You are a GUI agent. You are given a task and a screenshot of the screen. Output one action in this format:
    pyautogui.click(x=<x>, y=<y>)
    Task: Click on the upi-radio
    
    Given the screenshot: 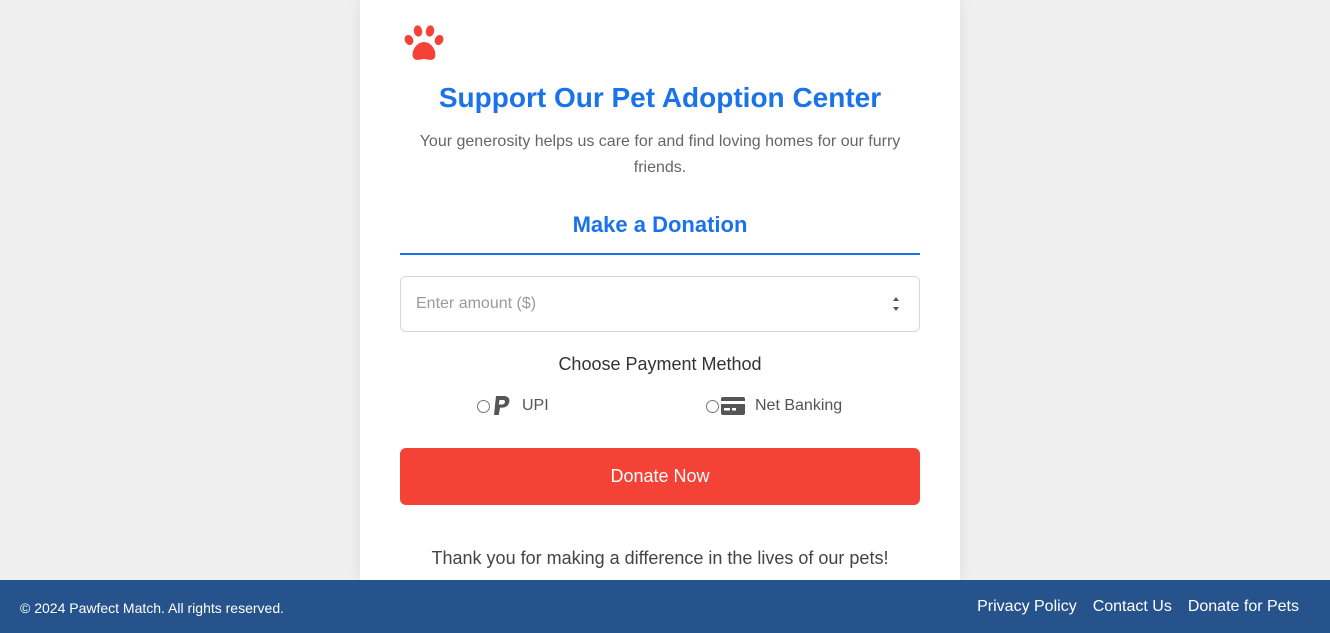 What is the action you would take?
    pyautogui.click(x=483, y=406)
    